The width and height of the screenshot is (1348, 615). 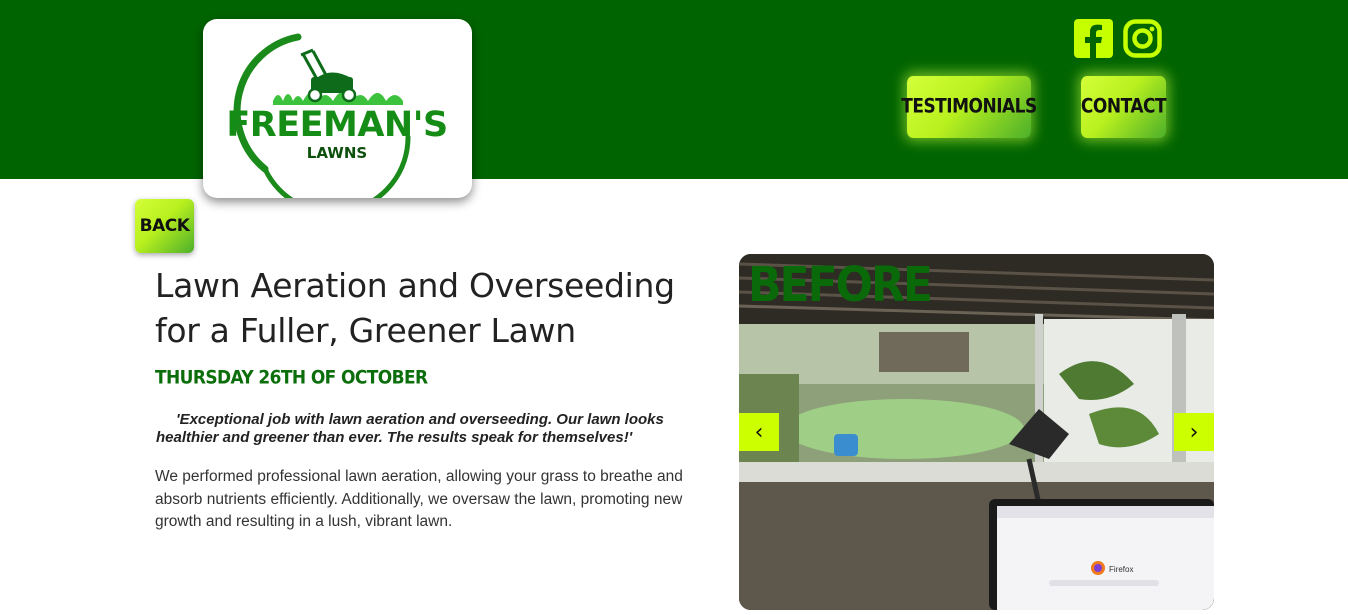 I want to click on logo: FREEMAN'S LAWNS, so click(x=337, y=108).